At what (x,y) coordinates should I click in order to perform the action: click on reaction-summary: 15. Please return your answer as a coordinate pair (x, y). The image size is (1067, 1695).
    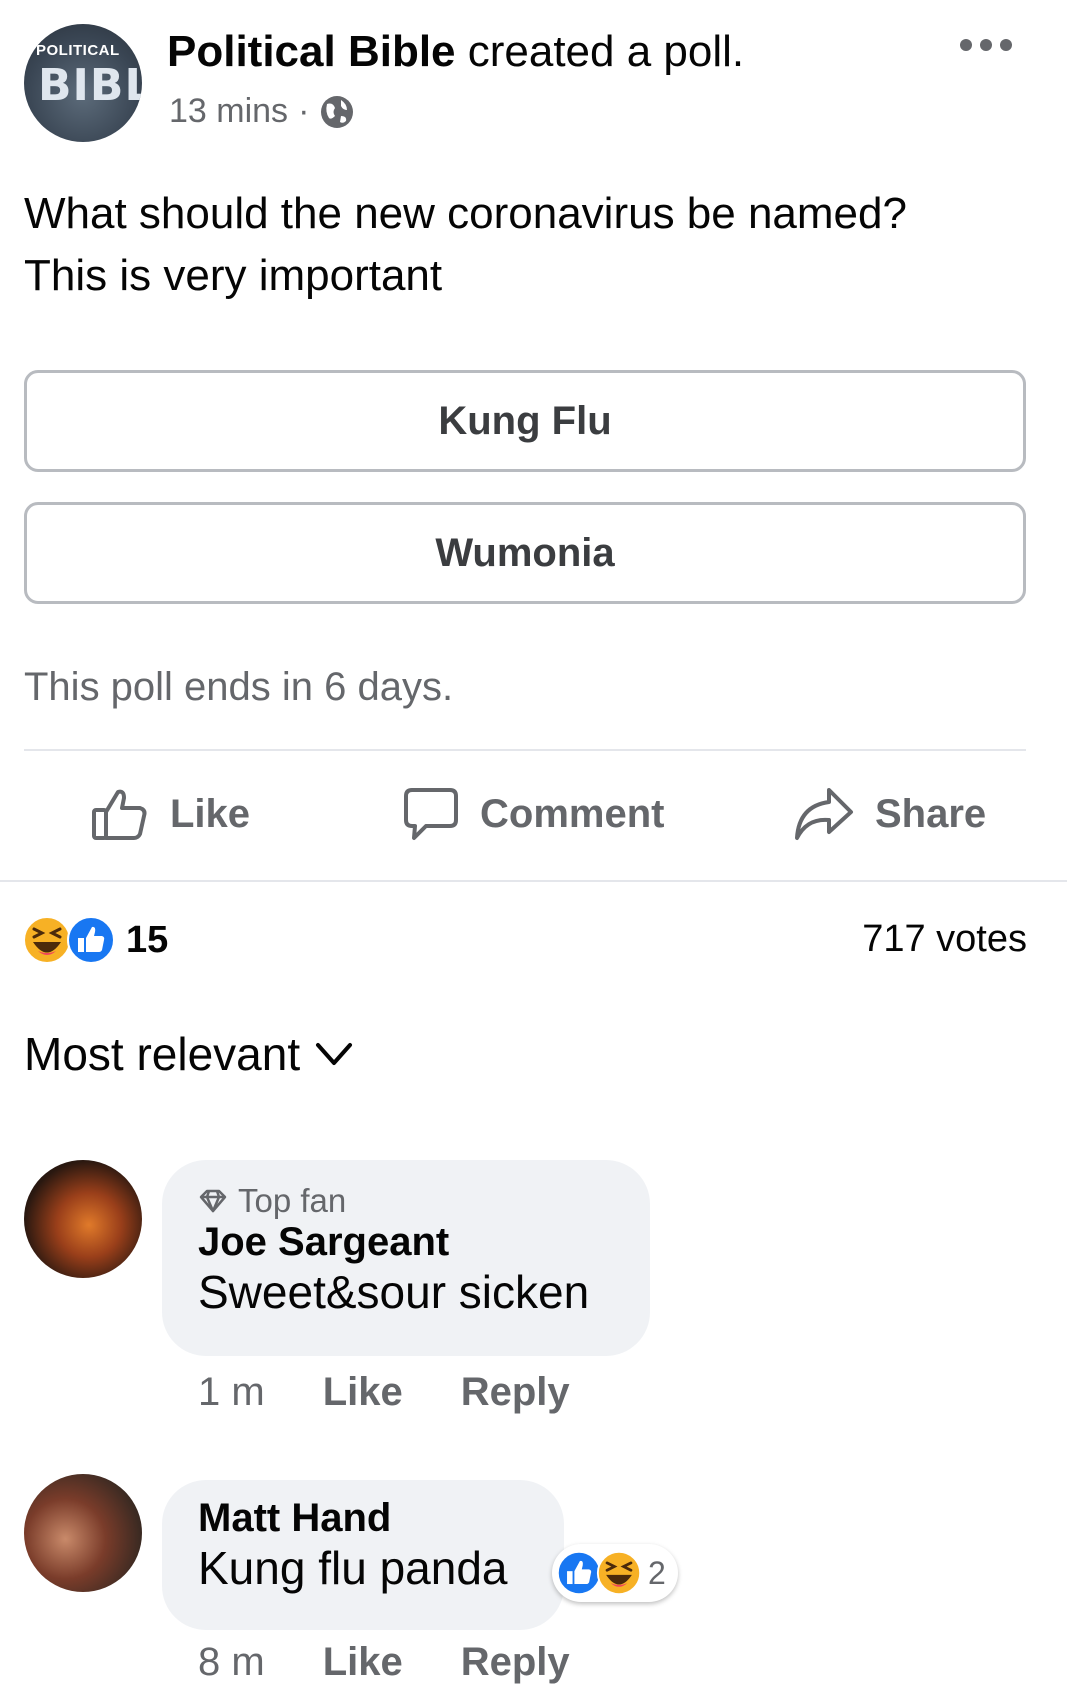
    Looking at the image, I should click on (95, 940).